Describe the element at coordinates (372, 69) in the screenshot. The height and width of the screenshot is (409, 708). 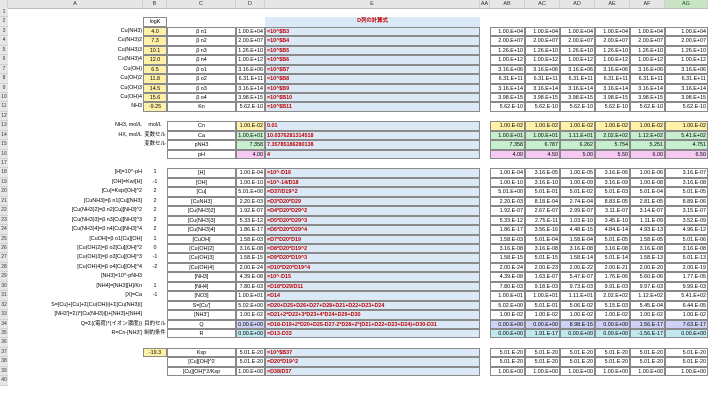
I see `cell-e-7: =10^$B7` at that location.